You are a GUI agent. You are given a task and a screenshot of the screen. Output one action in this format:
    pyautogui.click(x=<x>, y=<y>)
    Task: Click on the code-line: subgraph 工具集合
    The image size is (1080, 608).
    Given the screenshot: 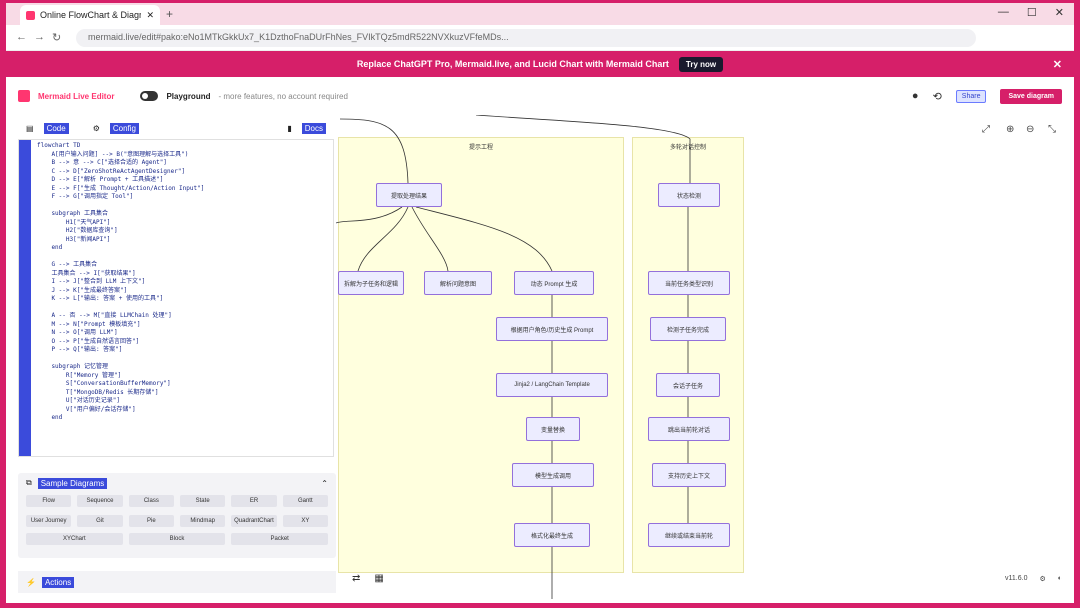 What is the action you would take?
    pyautogui.click(x=182, y=214)
    